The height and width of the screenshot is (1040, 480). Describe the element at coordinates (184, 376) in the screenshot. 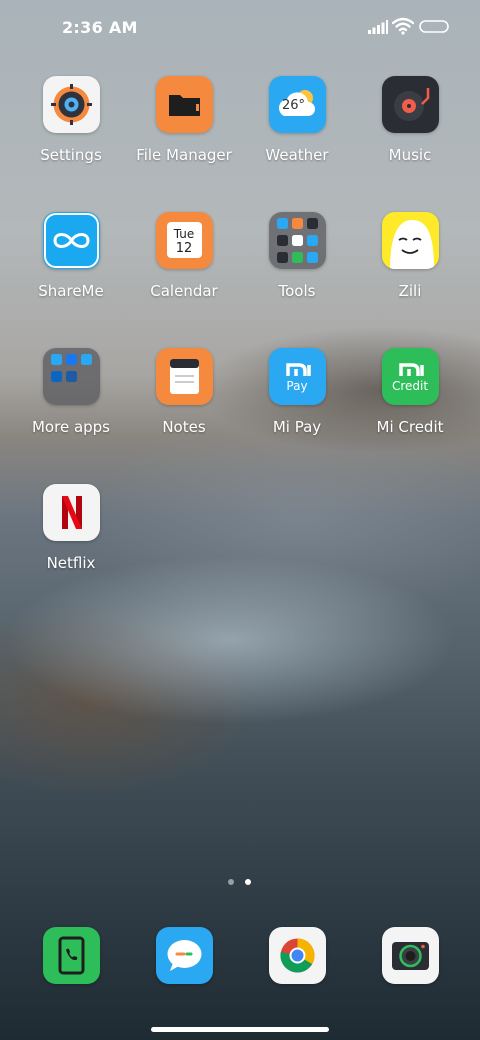

I see `notes-icon` at that location.